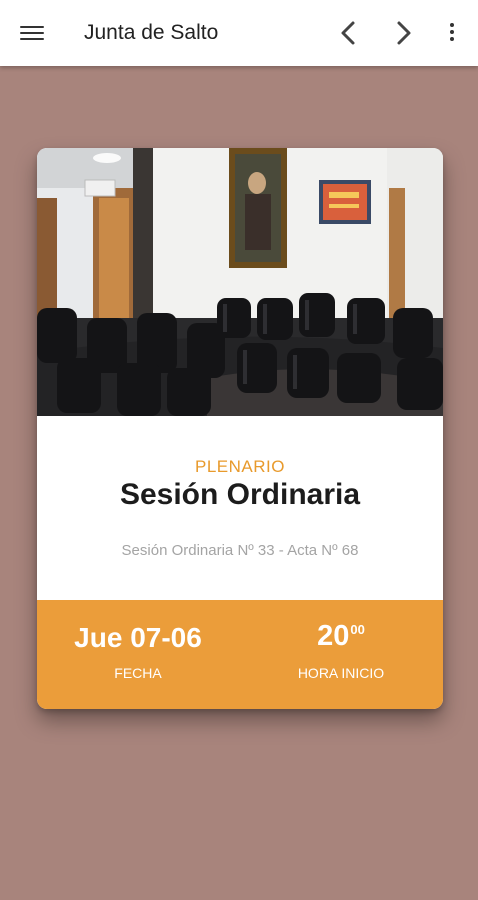 The image size is (478, 900). Describe the element at coordinates (348, 33) in the screenshot. I see `chevron-left-icon` at that location.